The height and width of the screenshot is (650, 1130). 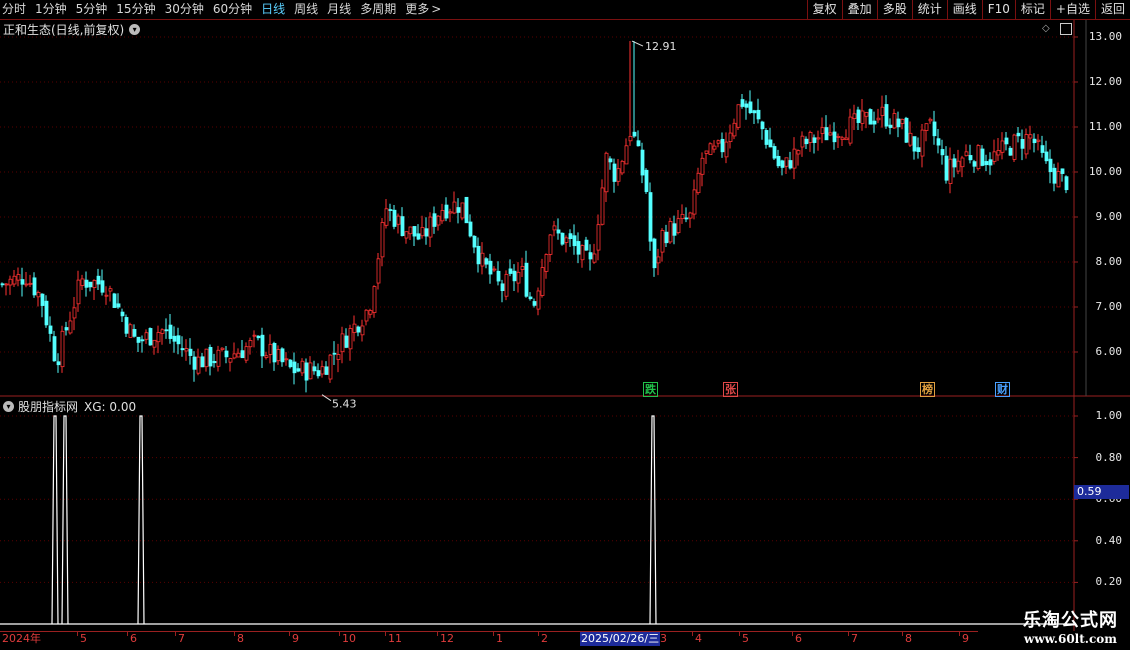 What do you see at coordinates (1032, 9) in the screenshot?
I see `toolbar-button: 标记` at bounding box center [1032, 9].